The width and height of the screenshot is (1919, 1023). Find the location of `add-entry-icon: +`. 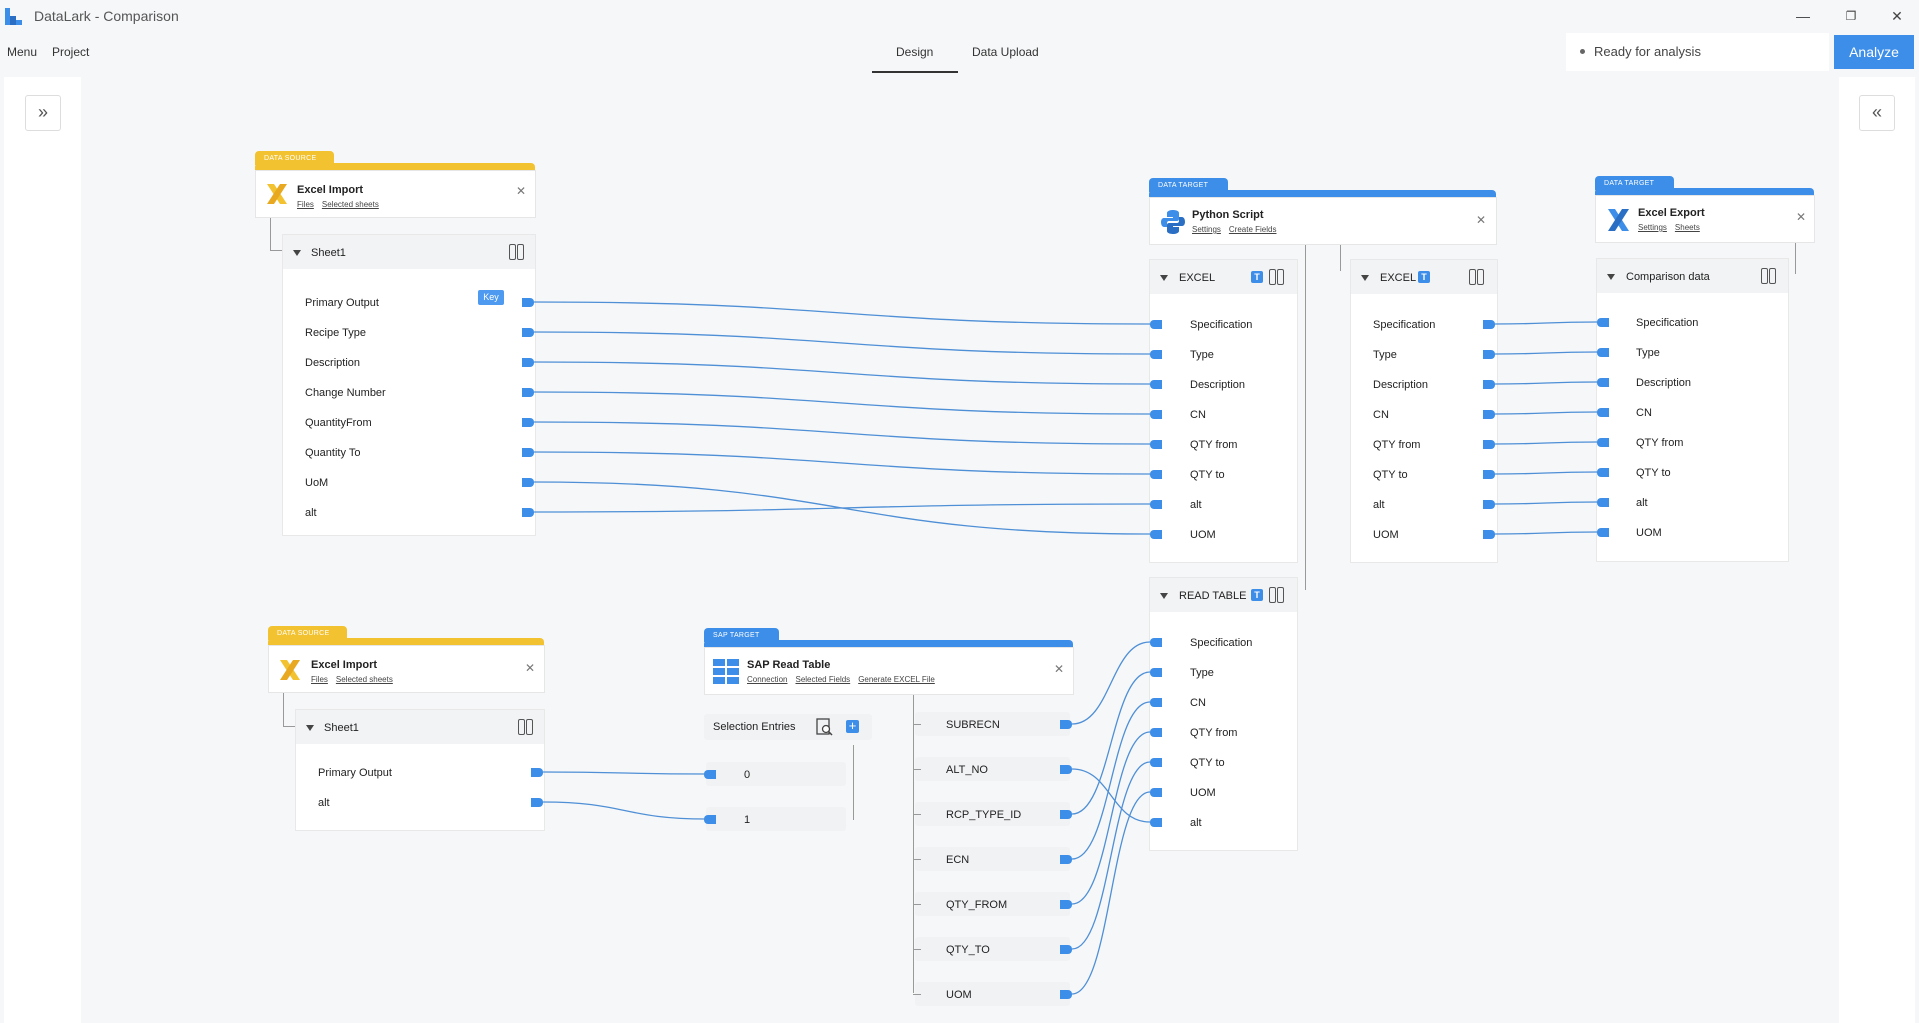

add-entry-icon: + is located at coordinates (852, 726).